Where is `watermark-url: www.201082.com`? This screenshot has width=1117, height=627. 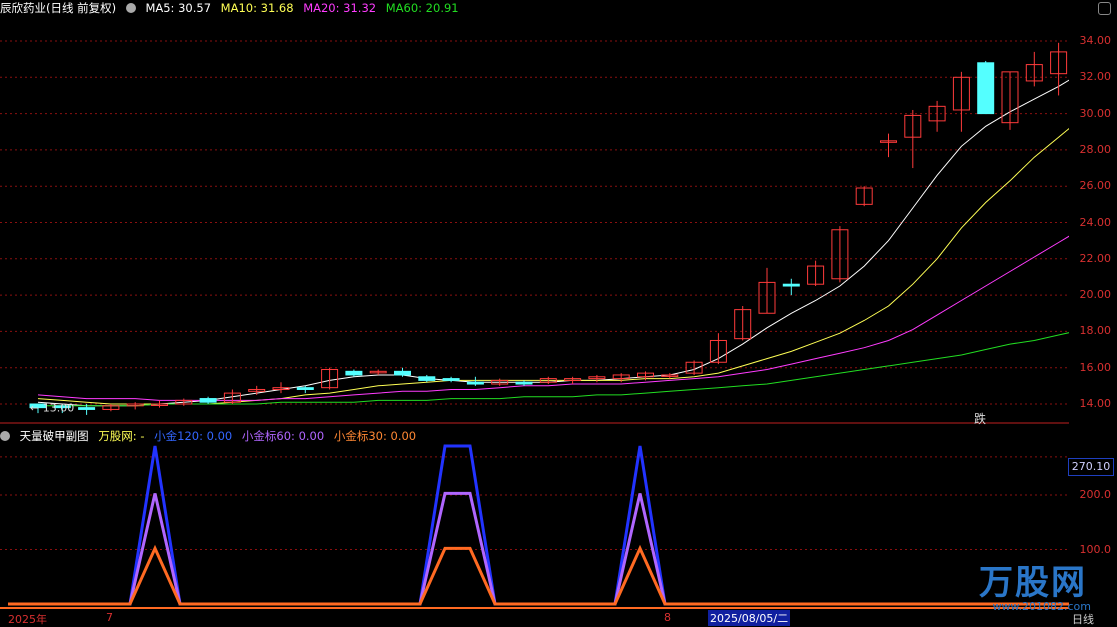 watermark-url: www.201082.com is located at coordinates (1041, 606).